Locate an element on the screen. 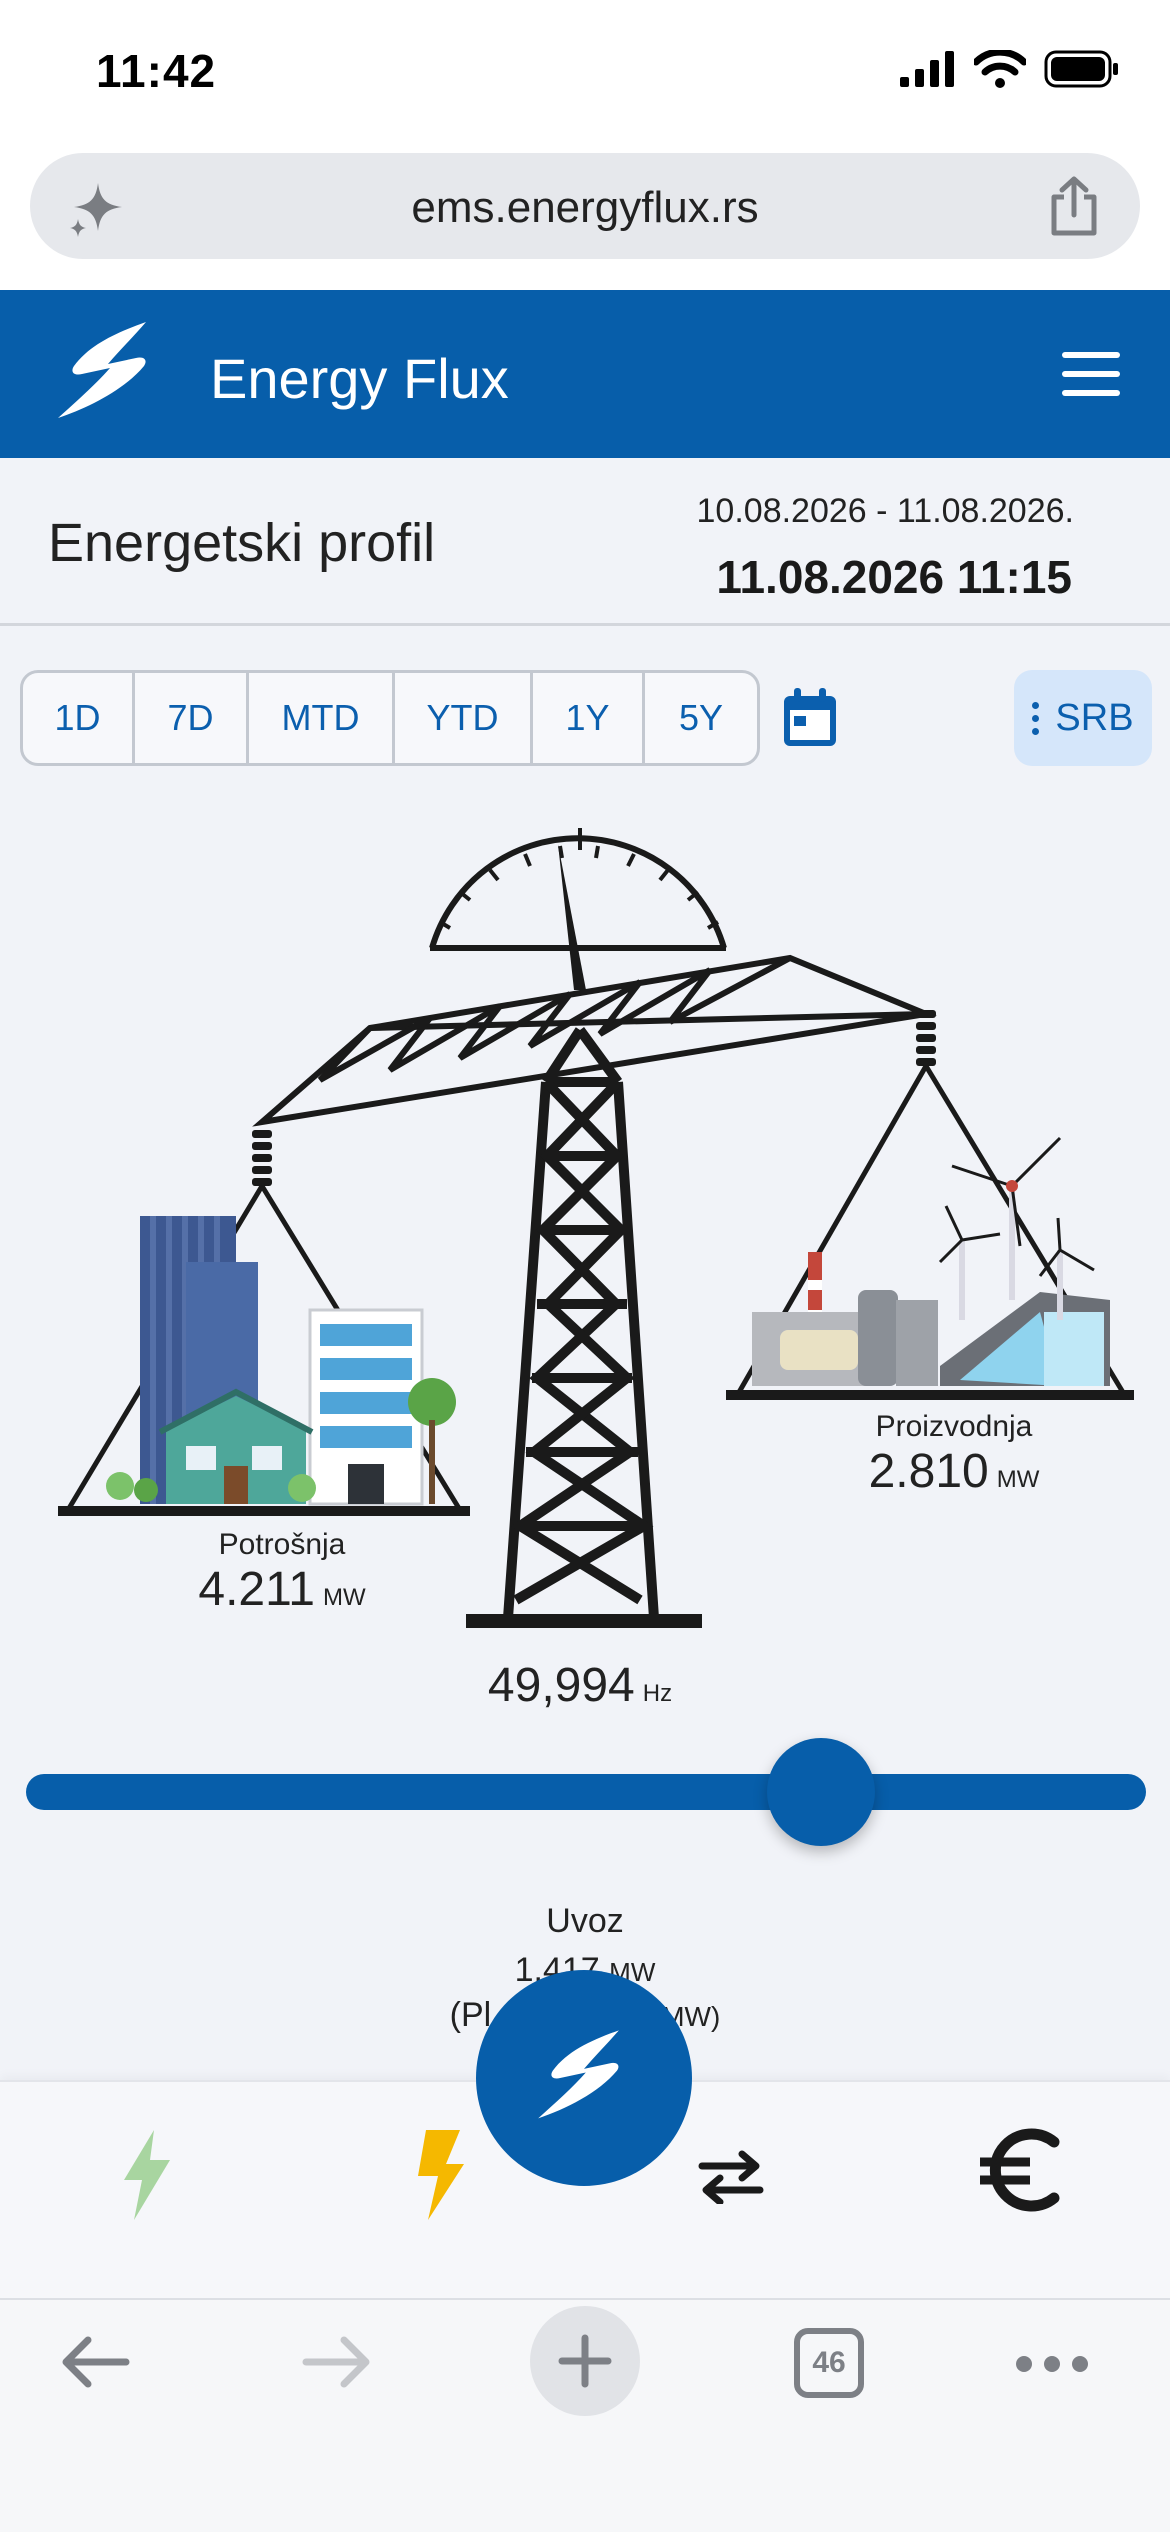  app-header: Energy Flux is located at coordinates (585, 374).